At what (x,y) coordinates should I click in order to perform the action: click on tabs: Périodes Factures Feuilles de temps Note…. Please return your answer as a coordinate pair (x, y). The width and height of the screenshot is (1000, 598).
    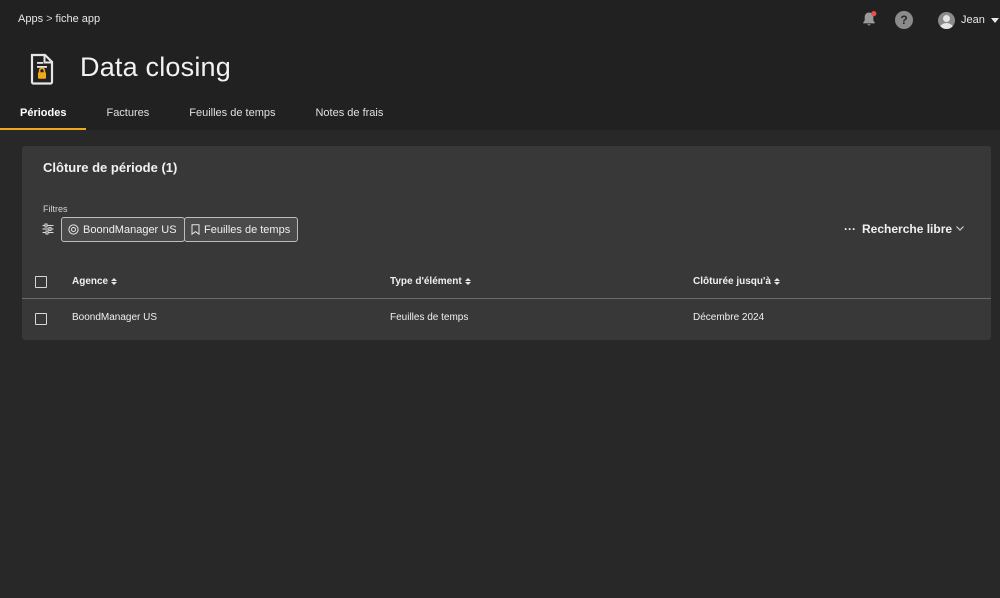
    Looking at the image, I should click on (201, 115).